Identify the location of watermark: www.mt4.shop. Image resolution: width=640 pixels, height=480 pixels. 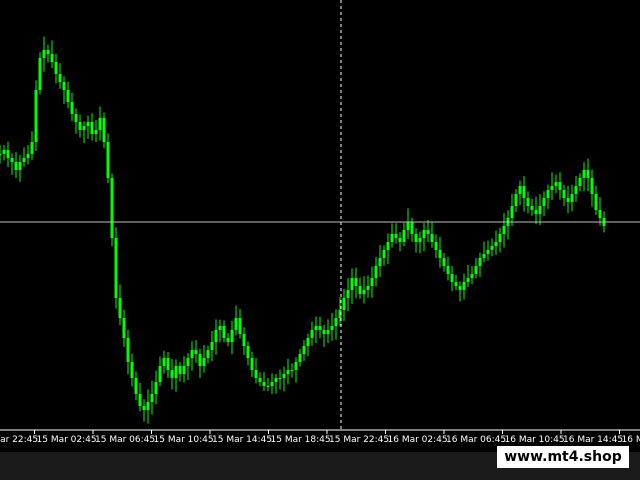
(563, 457).